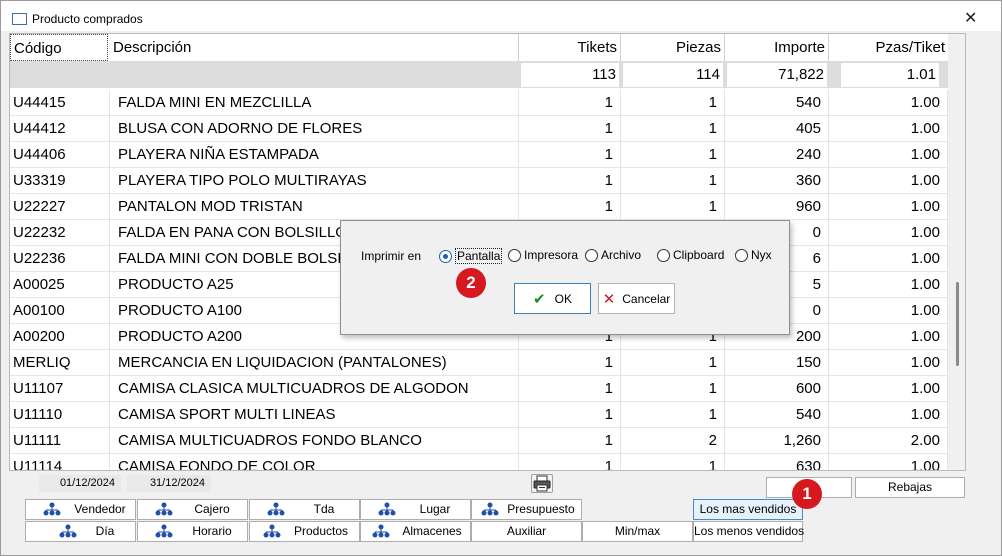 This screenshot has height=556, width=1002. I want to click on cell-descripcion: PANTALON MOD TRISTAN, so click(314, 207).